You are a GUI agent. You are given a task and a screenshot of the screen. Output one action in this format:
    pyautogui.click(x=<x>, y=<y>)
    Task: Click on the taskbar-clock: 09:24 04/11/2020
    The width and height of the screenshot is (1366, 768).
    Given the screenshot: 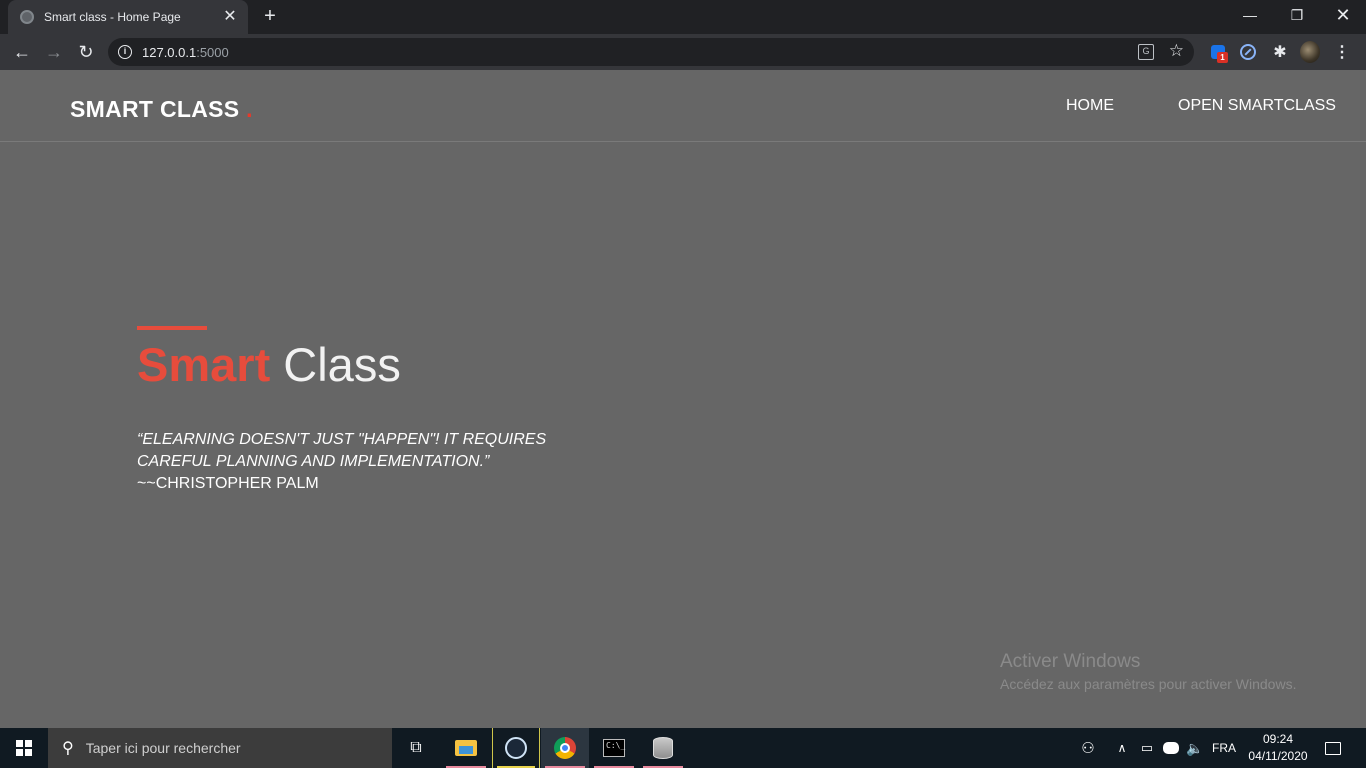 What is the action you would take?
    pyautogui.click(x=1278, y=748)
    